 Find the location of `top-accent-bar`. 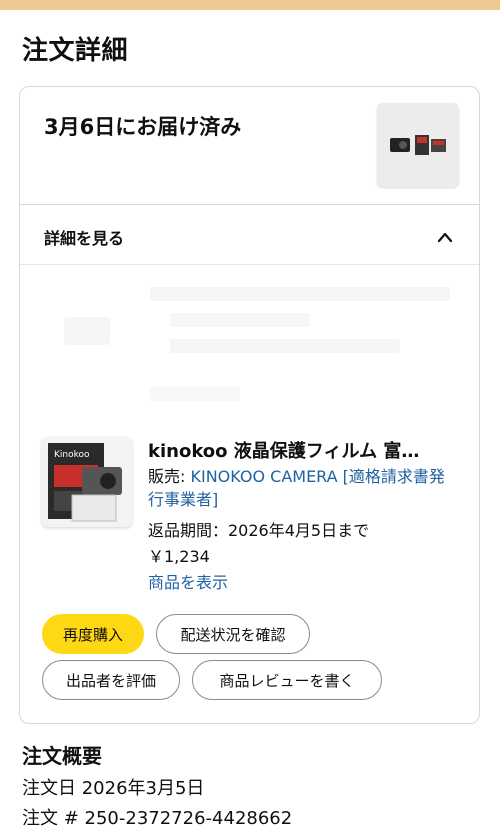

top-accent-bar is located at coordinates (250, 5).